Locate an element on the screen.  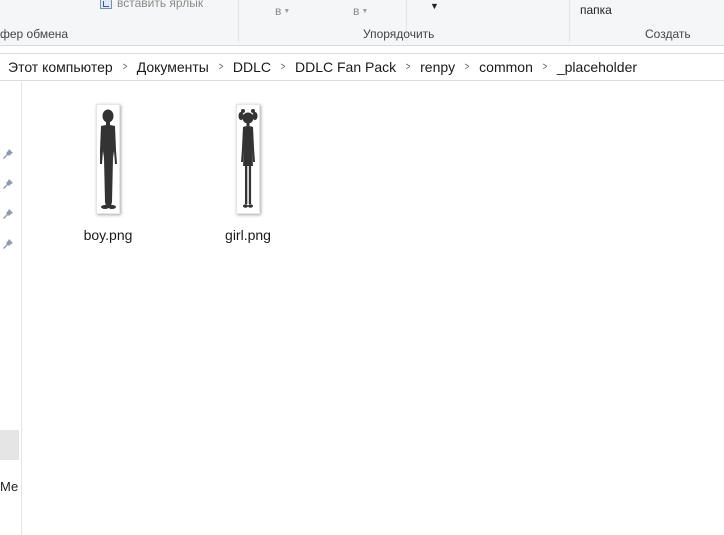
file-item-girl: girl.png is located at coordinates (248, 174).